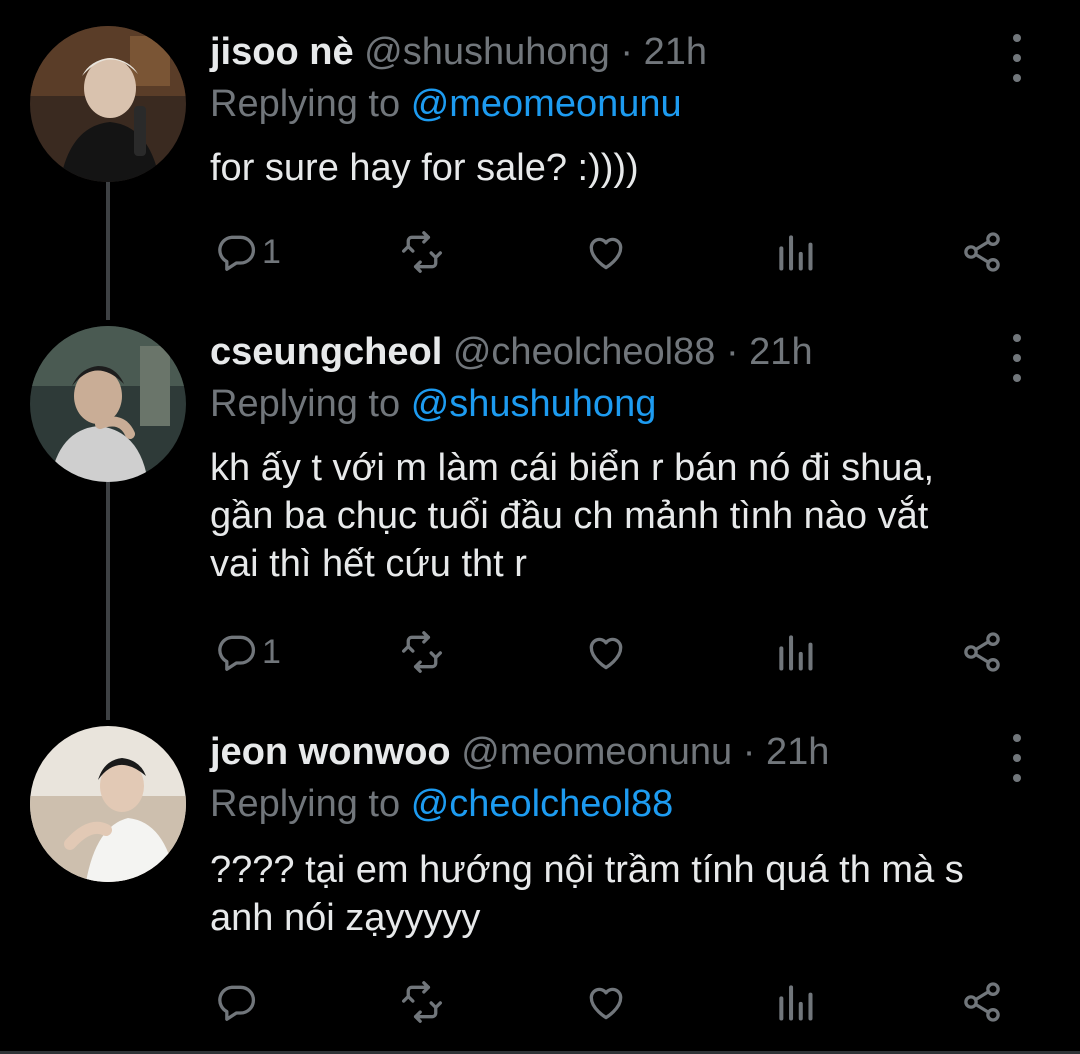 Image resolution: width=1080 pixels, height=1054 pixels. Describe the element at coordinates (330, 752) in the screenshot. I see `display-name: jeon wonwoo` at that location.